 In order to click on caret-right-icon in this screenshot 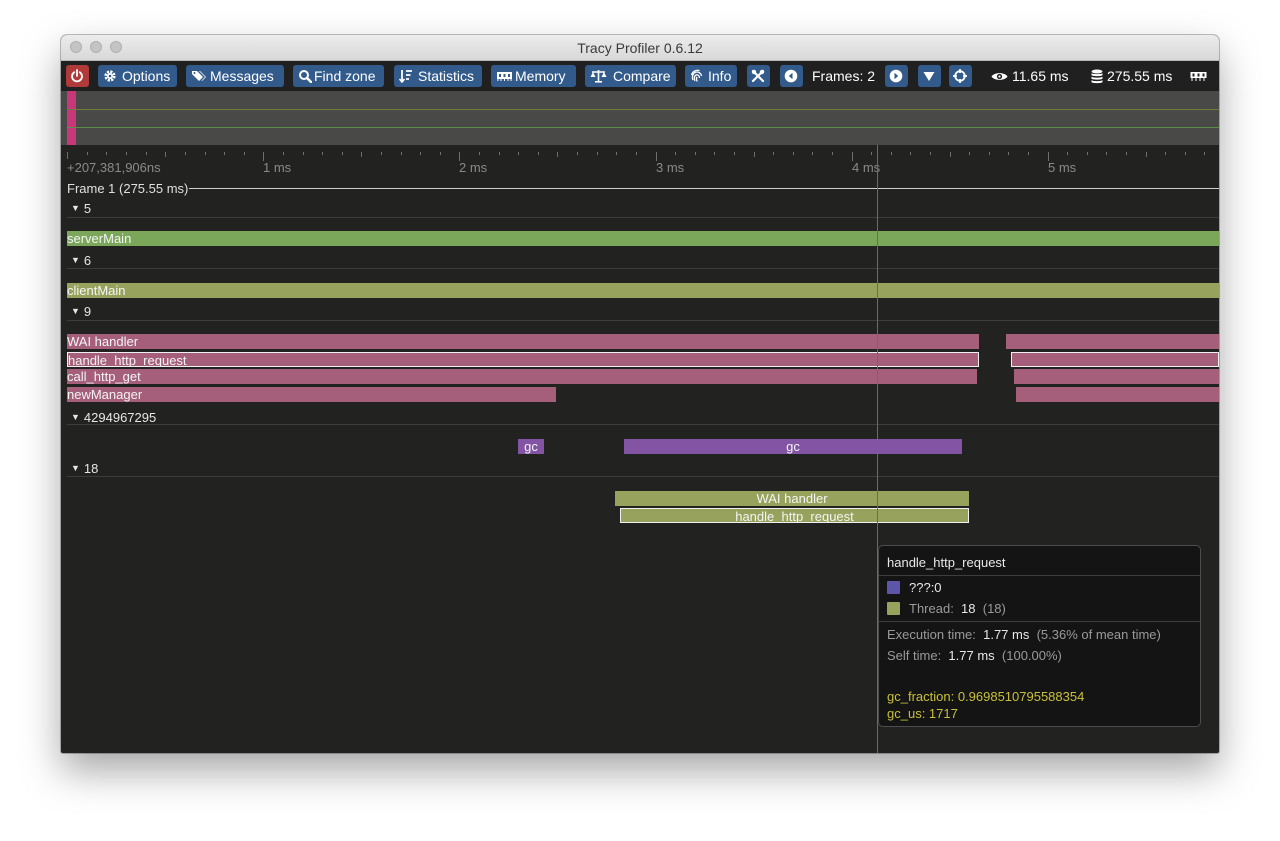, I will do `click(896, 76)`.